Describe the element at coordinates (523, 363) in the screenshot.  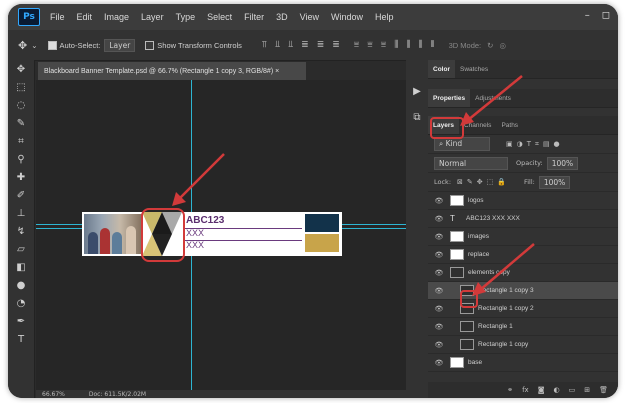
I see `layer-row: 👁 base` at that location.